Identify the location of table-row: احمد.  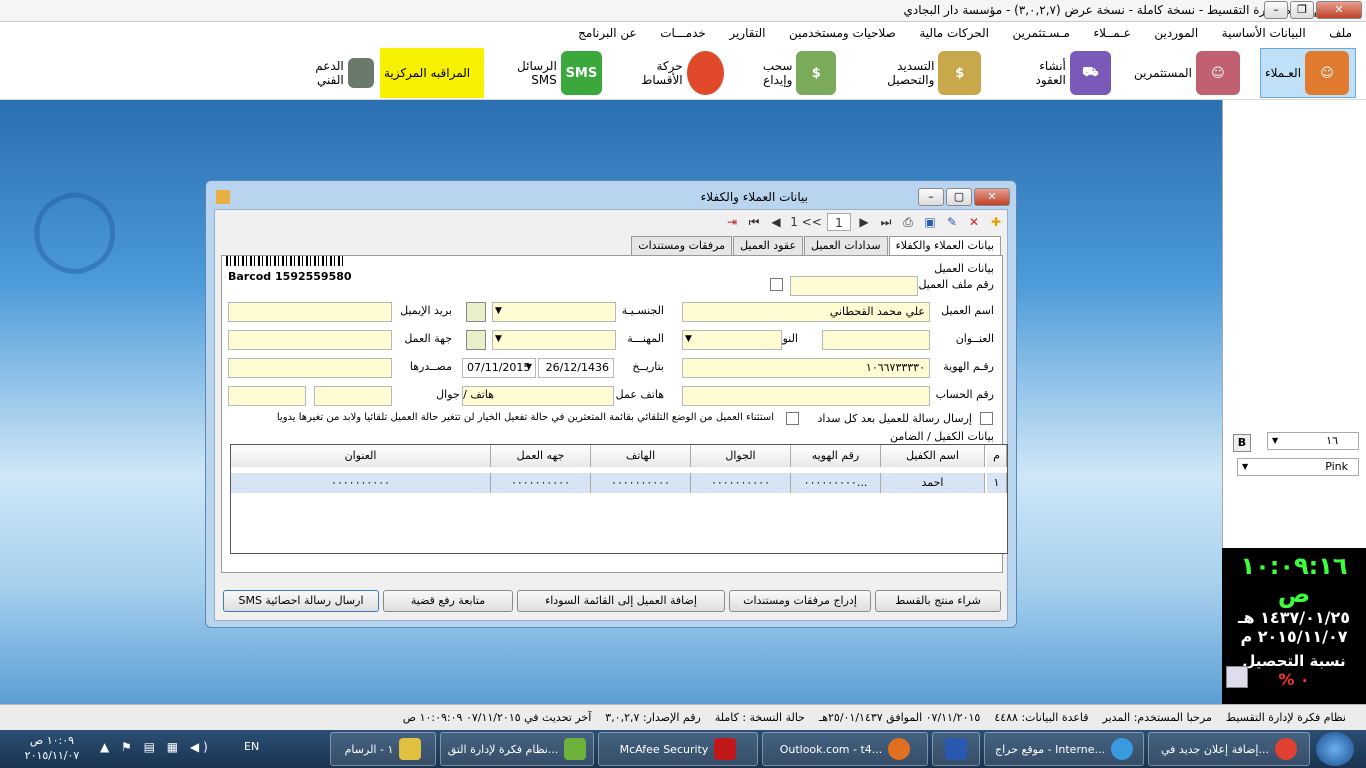
(933, 483).